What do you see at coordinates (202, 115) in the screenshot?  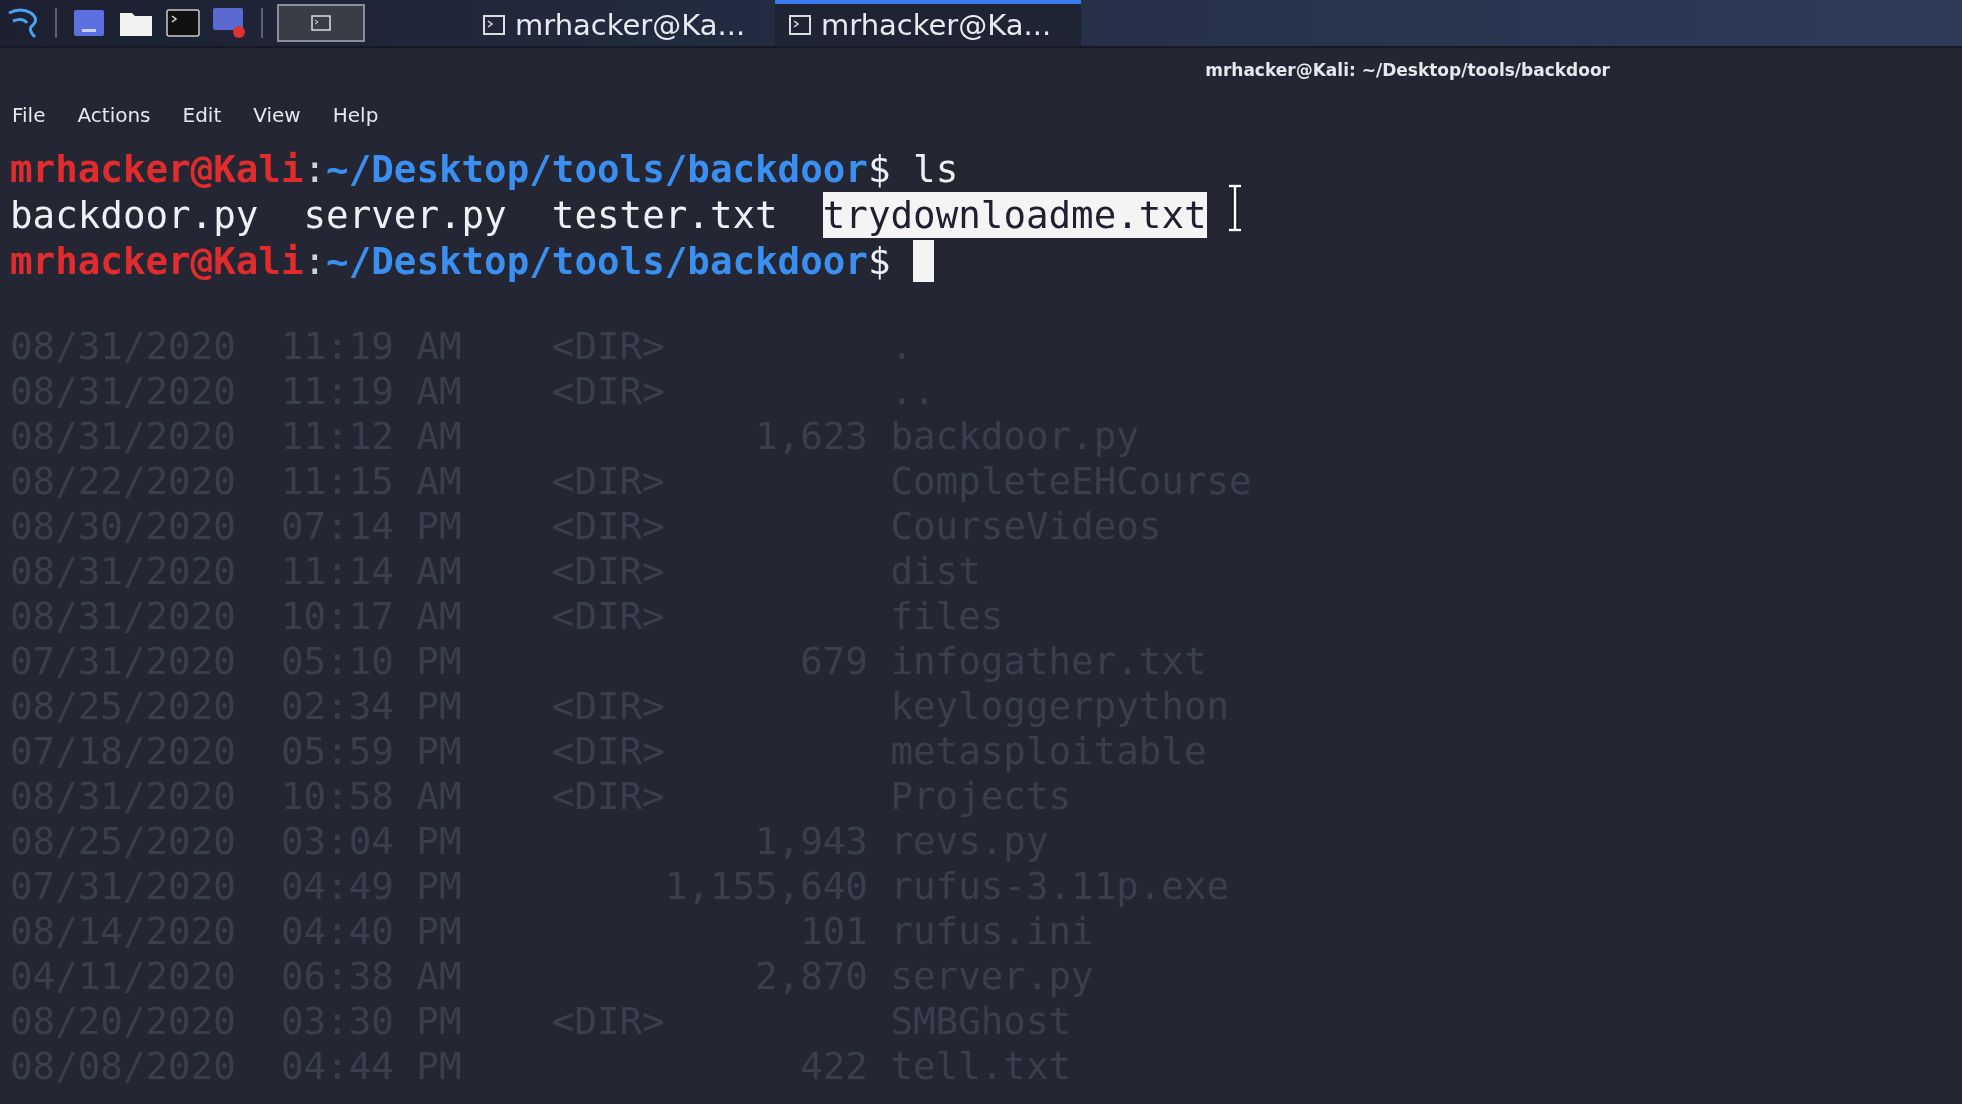 I see `menu-item: Edit` at bounding box center [202, 115].